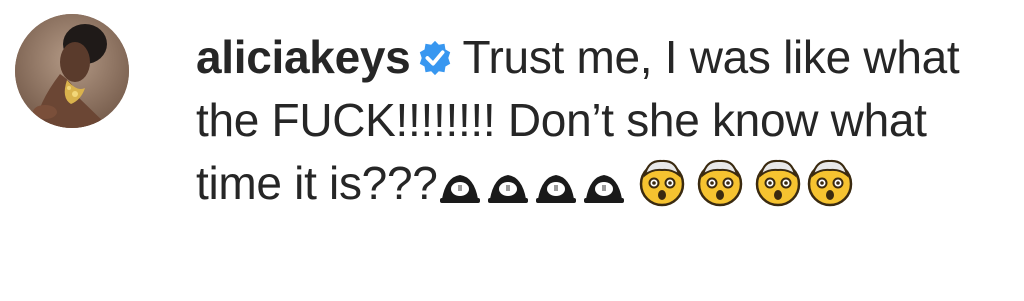 The image size is (1024, 301). Describe the element at coordinates (303, 57) in the screenshot. I see `username: aliciakeys` at that location.